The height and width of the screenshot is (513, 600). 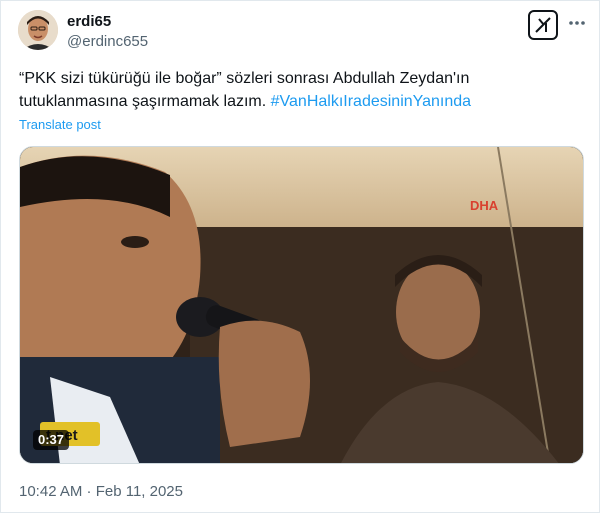 I want to click on tweet-timestamp: 10:42 AM · Feb 11, 2025, so click(x=101, y=491).